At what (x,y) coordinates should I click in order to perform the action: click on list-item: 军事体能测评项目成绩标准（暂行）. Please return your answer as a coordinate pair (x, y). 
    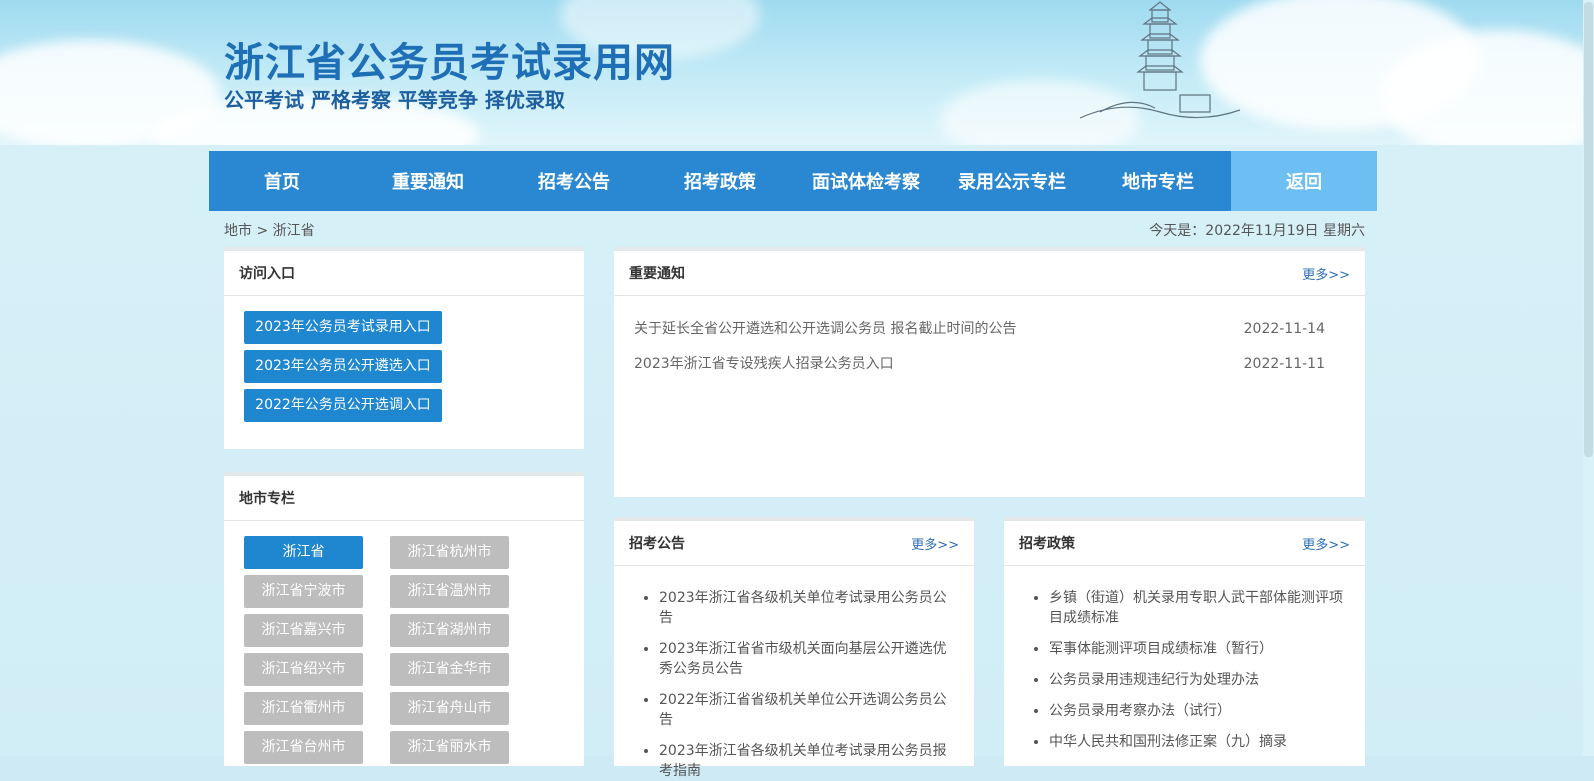
    Looking at the image, I should click on (1199, 649).